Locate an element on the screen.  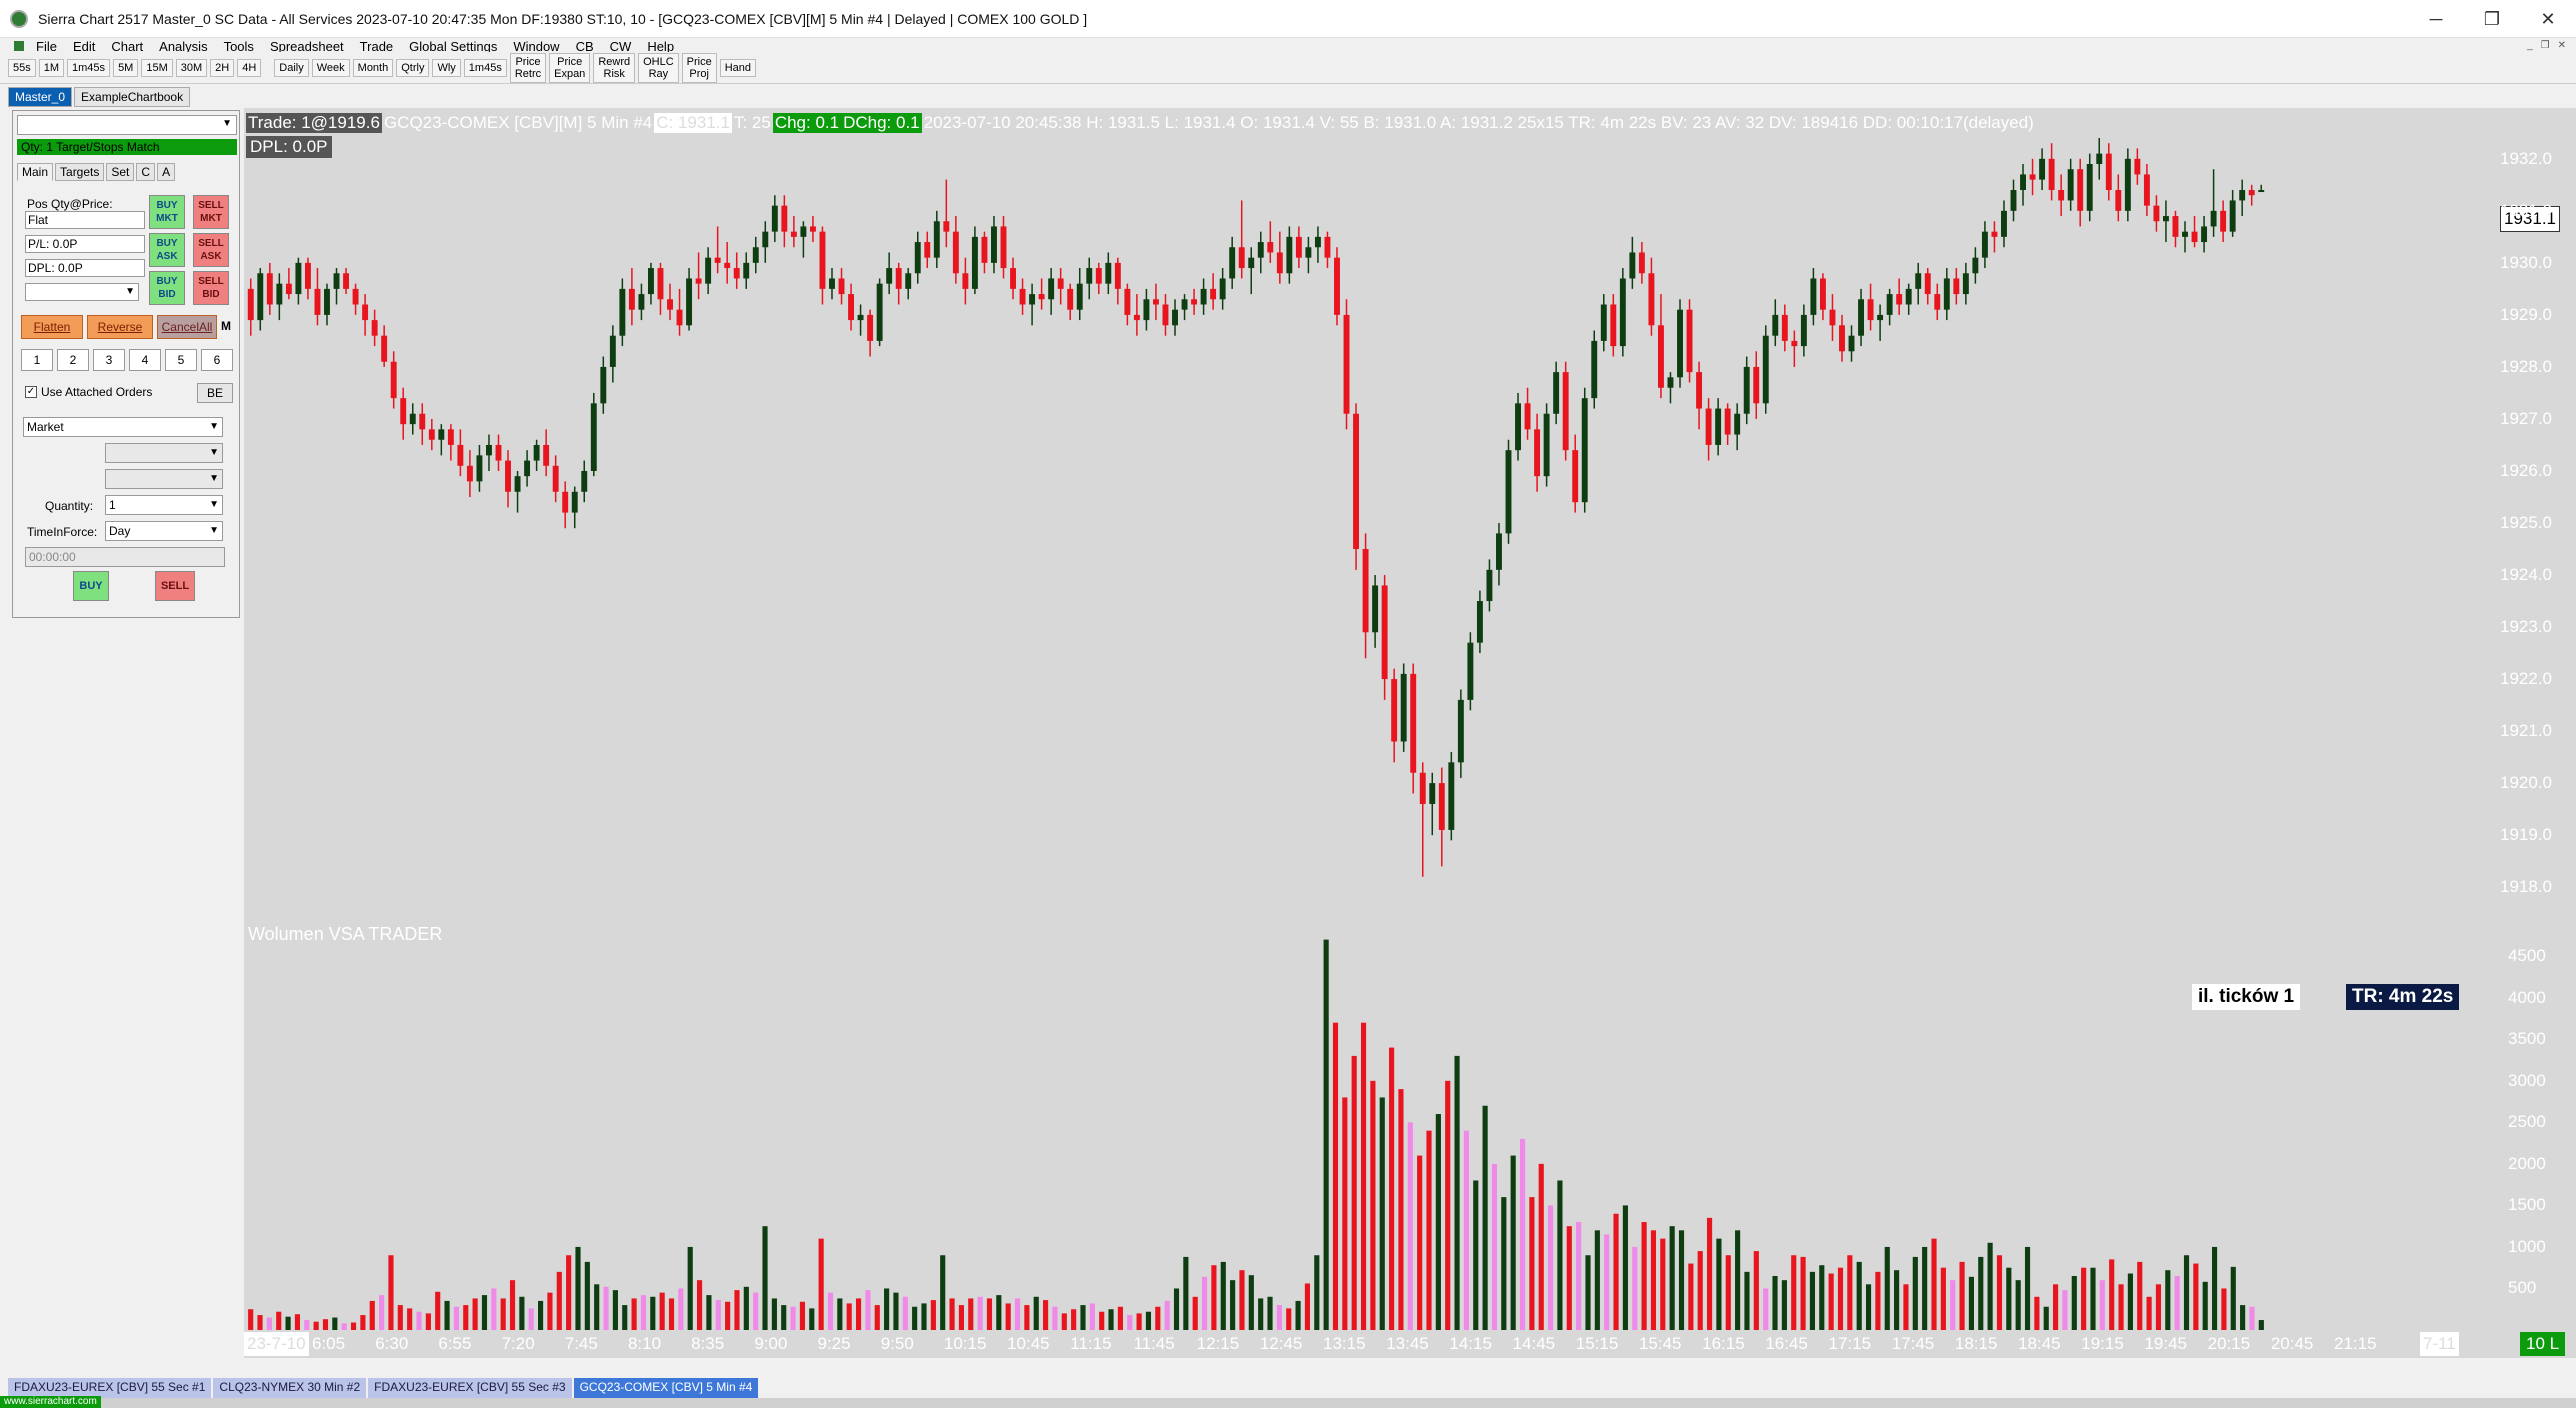
flatten-button: Flatten is located at coordinates (52, 327).